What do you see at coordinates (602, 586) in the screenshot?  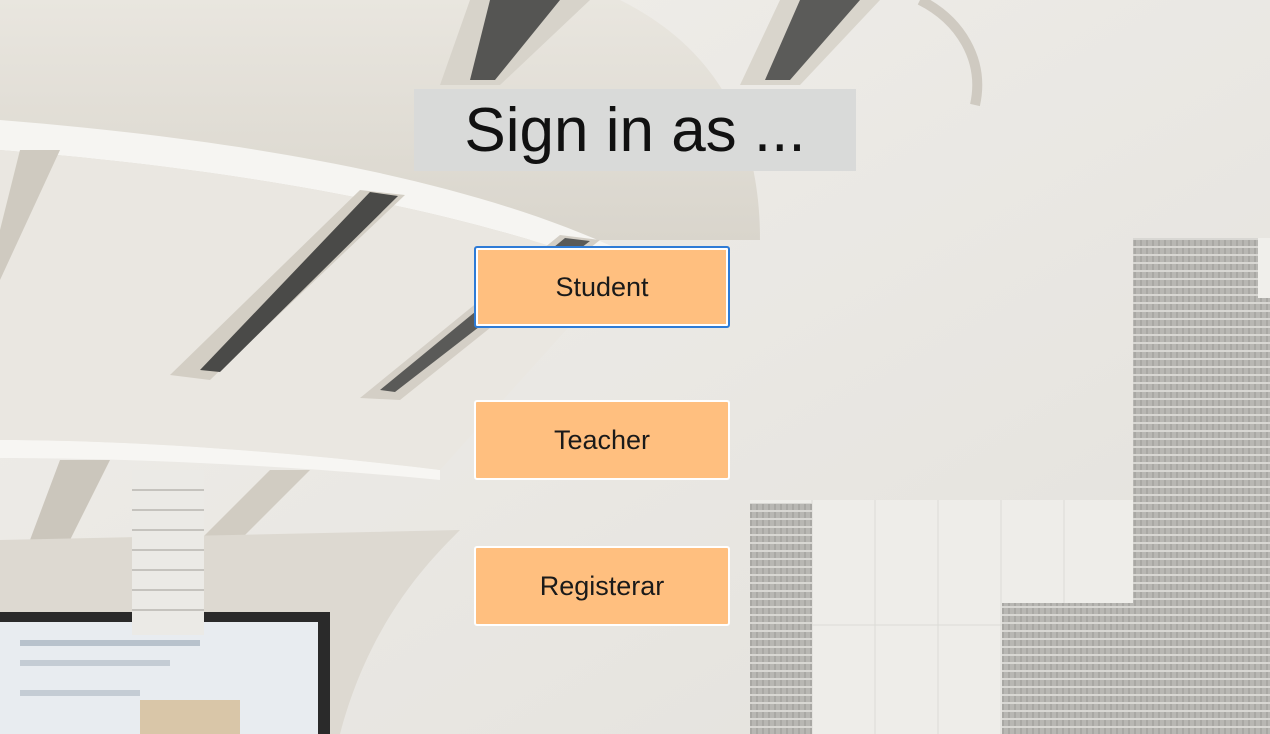 I see `register-button: Registerar` at bounding box center [602, 586].